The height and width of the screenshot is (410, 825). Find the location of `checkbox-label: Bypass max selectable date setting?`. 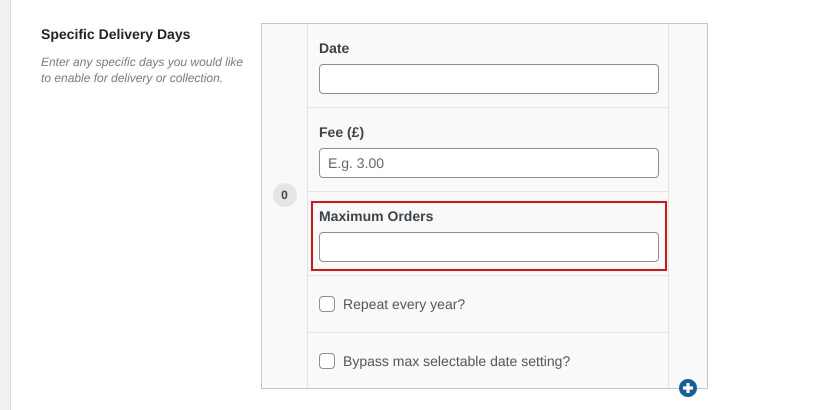

checkbox-label: Bypass max selectable date setting? is located at coordinates (456, 360).